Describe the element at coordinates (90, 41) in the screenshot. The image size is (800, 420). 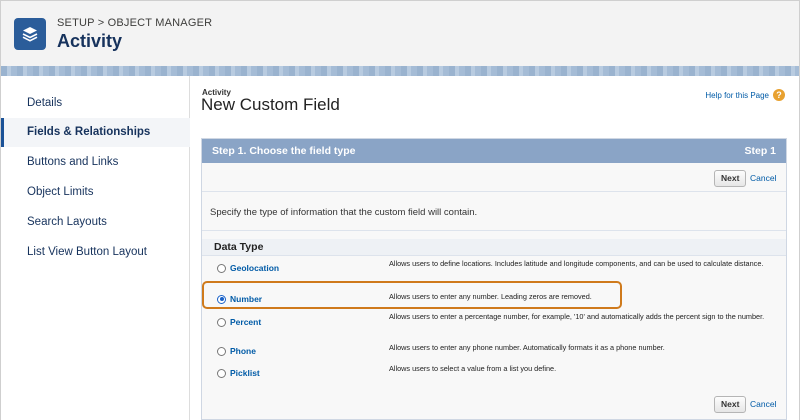
I see `page-title: Activity` at that location.